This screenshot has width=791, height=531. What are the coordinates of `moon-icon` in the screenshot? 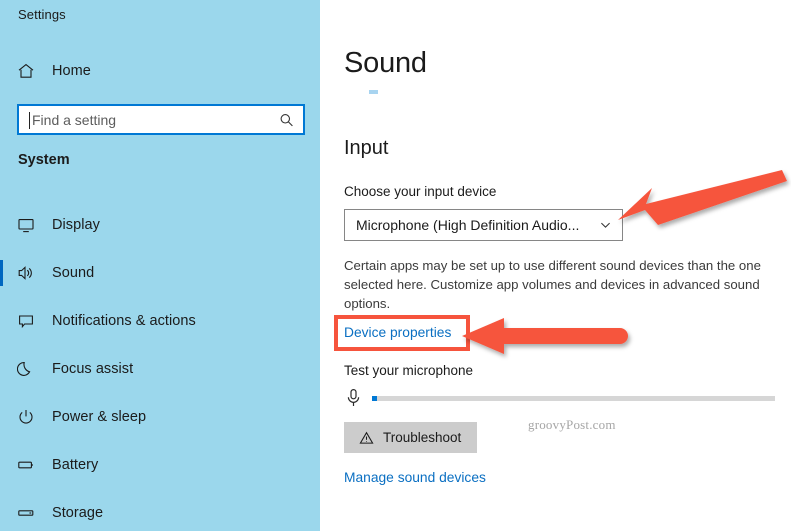 It's located at (26, 369).